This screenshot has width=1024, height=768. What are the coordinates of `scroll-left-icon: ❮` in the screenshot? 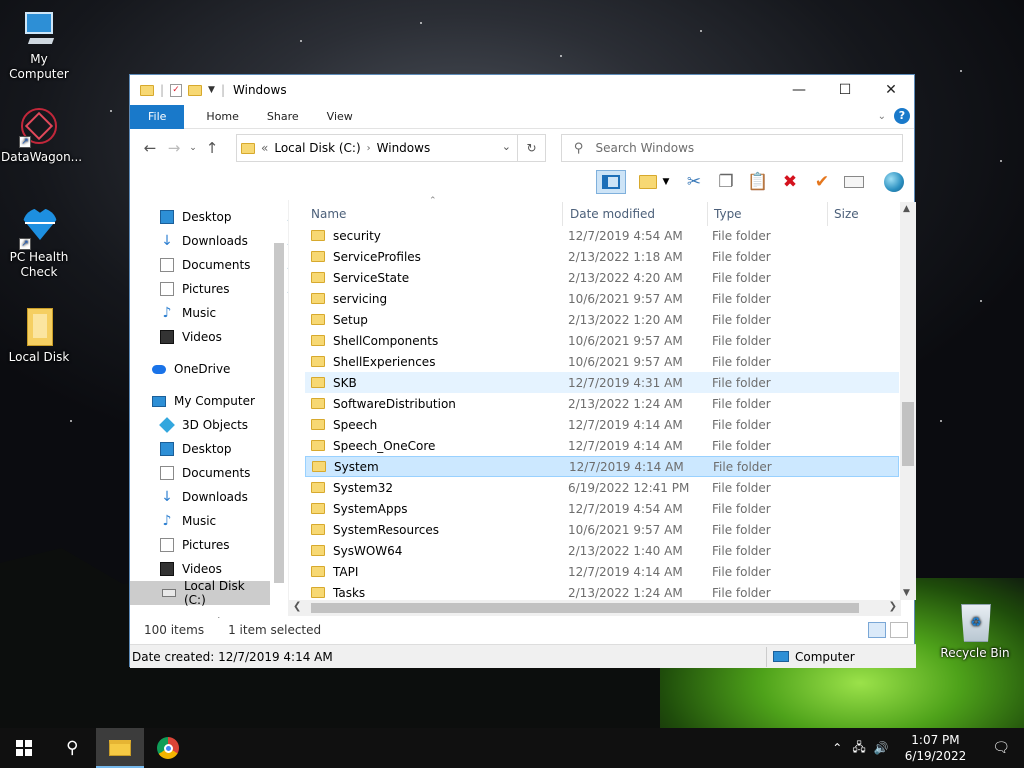 It's located at (297, 606).